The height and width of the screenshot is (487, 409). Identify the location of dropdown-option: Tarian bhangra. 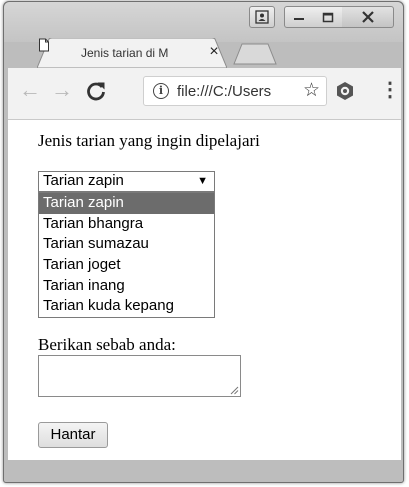
(126, 224).